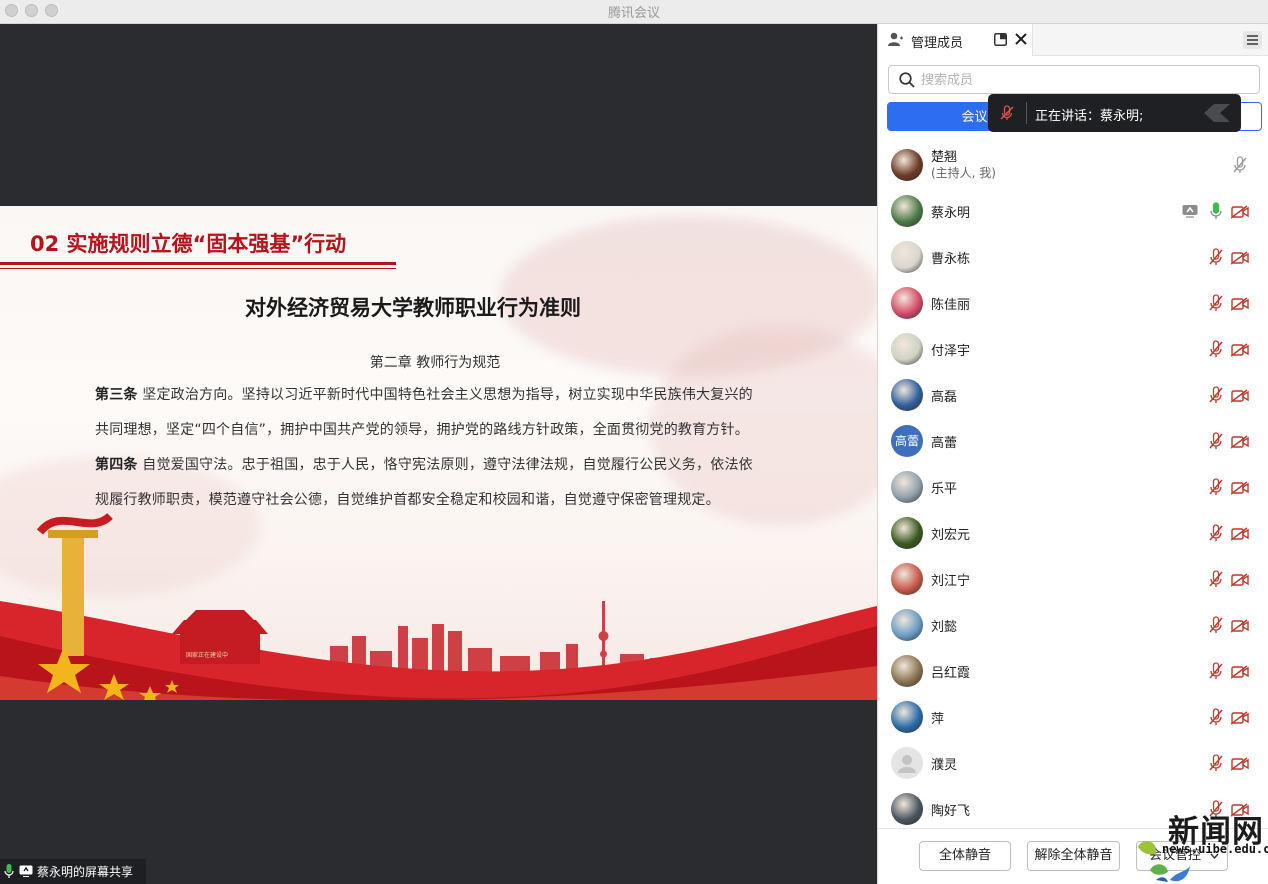 This screenshot has height=884, width=1268. I want to click on toast-badge-icon, so click(1217, 113).